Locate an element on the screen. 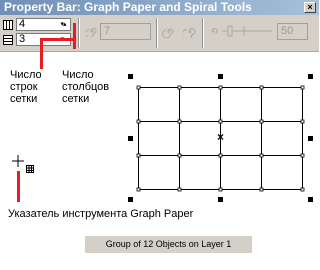 The height and width of the screenshot is (270, 320). graph-paper-cursor-icon is located at coordinates (24, 165).